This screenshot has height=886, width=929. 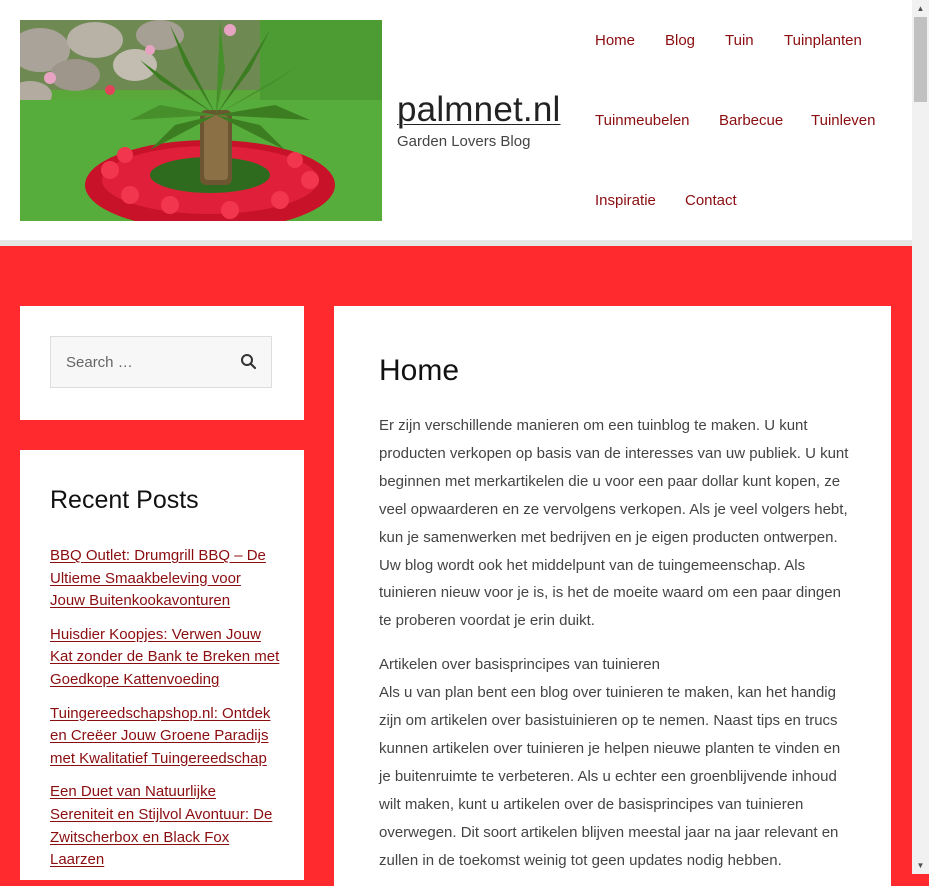 I want to click on palm-garden-image, so click(x=201, y=120).